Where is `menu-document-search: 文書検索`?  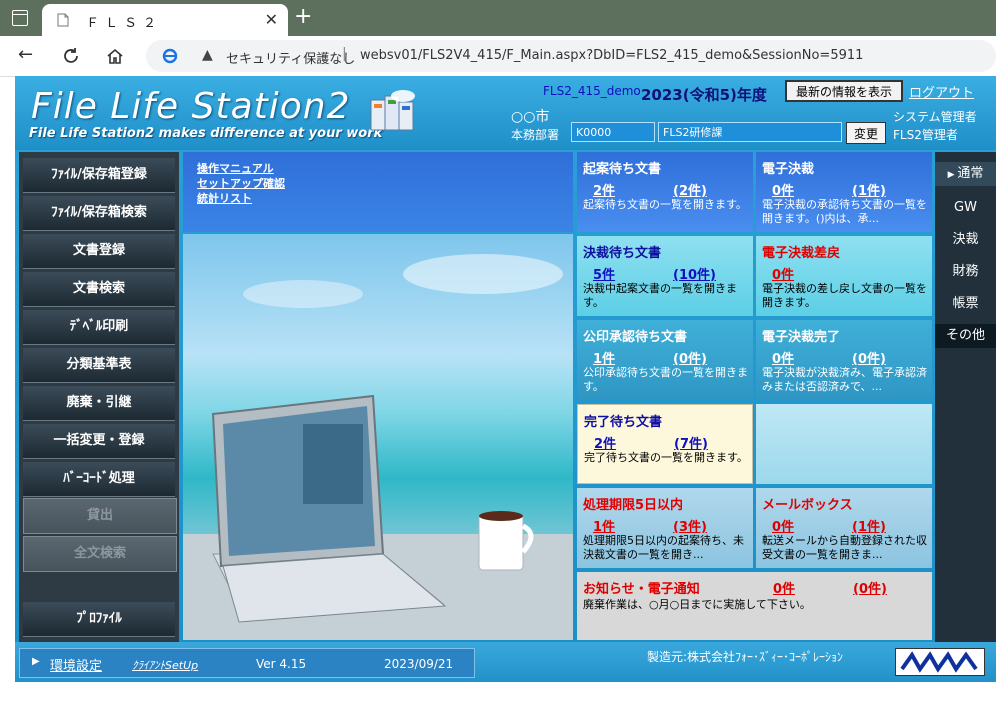 menu-document-search: 文書検索 is located at coordinates (99, 289).